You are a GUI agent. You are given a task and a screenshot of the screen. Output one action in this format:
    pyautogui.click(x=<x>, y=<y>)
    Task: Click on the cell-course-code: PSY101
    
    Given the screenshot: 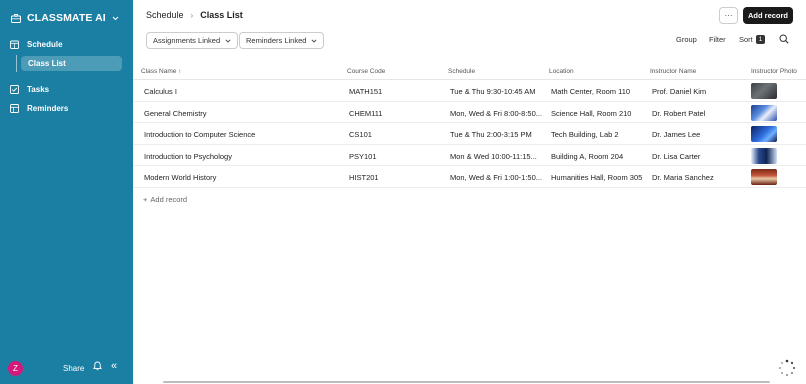 What is the action you would take?
    pyautogui.click(x=363, y=156)
    